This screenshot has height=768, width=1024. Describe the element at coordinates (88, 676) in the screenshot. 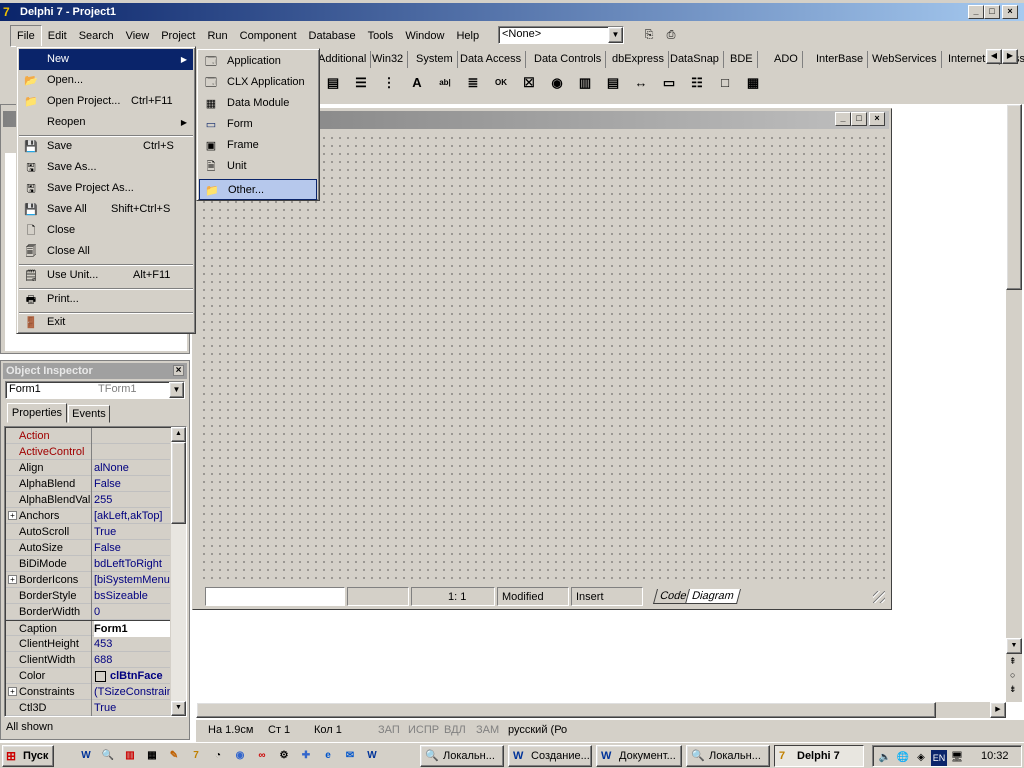

I see `property-row: Color clBtnFace` at that location.